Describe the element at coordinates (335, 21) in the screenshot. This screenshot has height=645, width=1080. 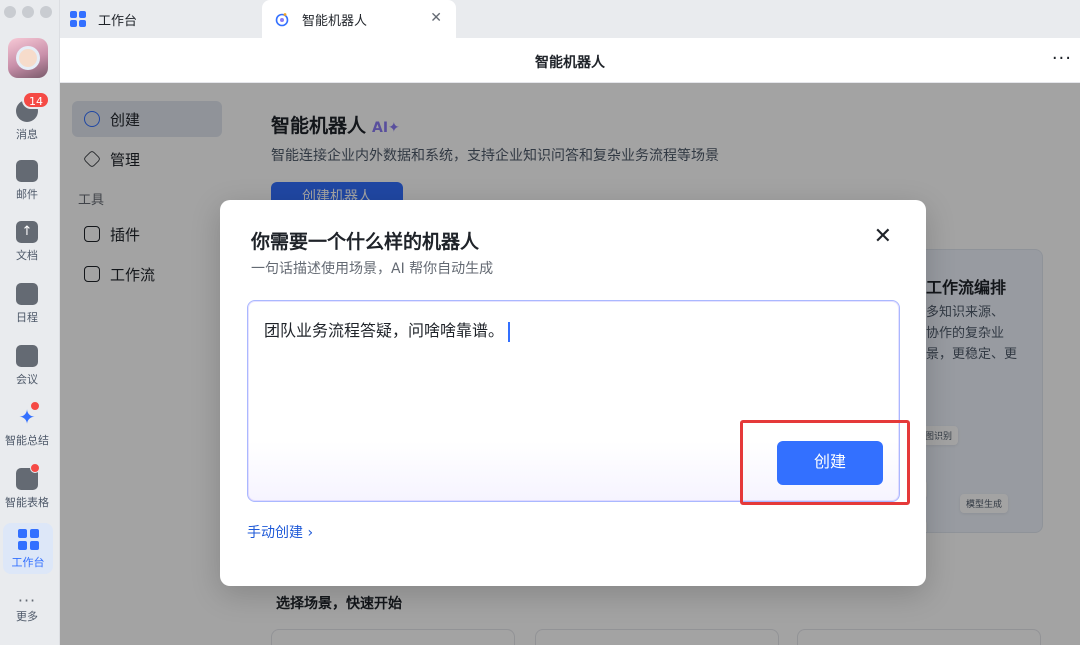
I see `tab-label: 智能机器人` at that location.